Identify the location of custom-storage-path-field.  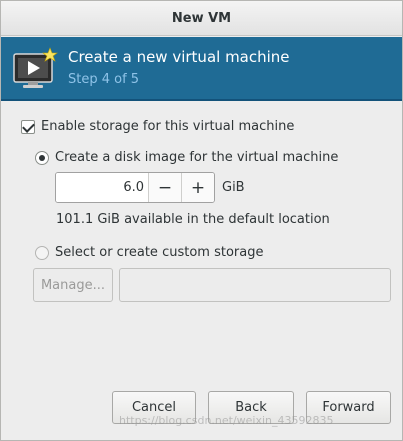
(255, 285).